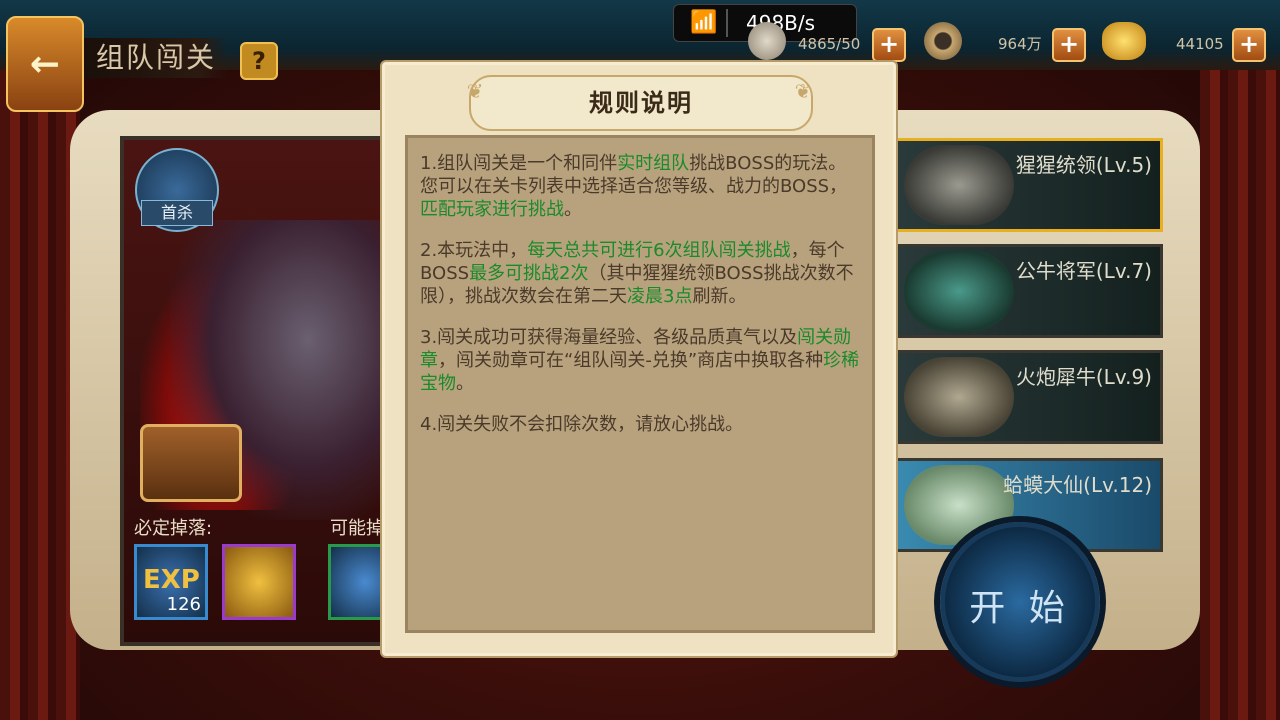  I want to click on dialog-title: 规则说明, so click(641, 103).